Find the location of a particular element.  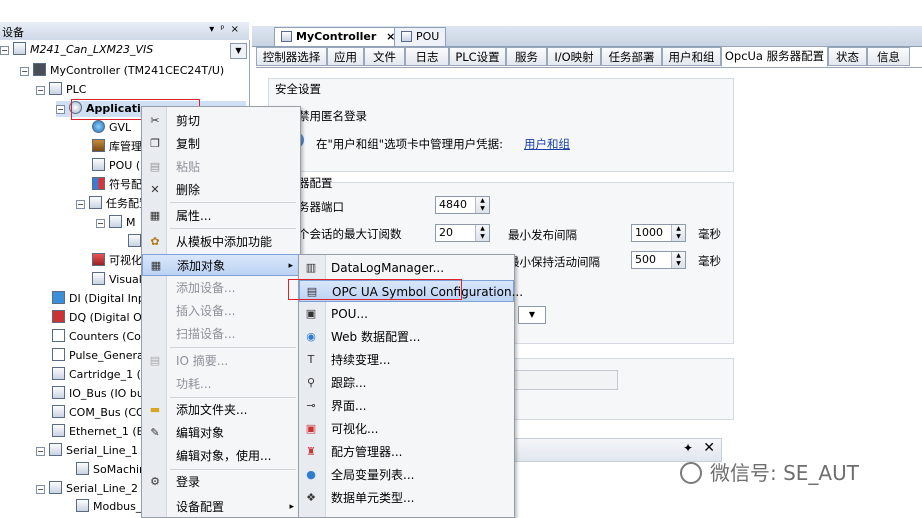

panel-pin-icon: ᵖ is located at coordinates (225, 29).